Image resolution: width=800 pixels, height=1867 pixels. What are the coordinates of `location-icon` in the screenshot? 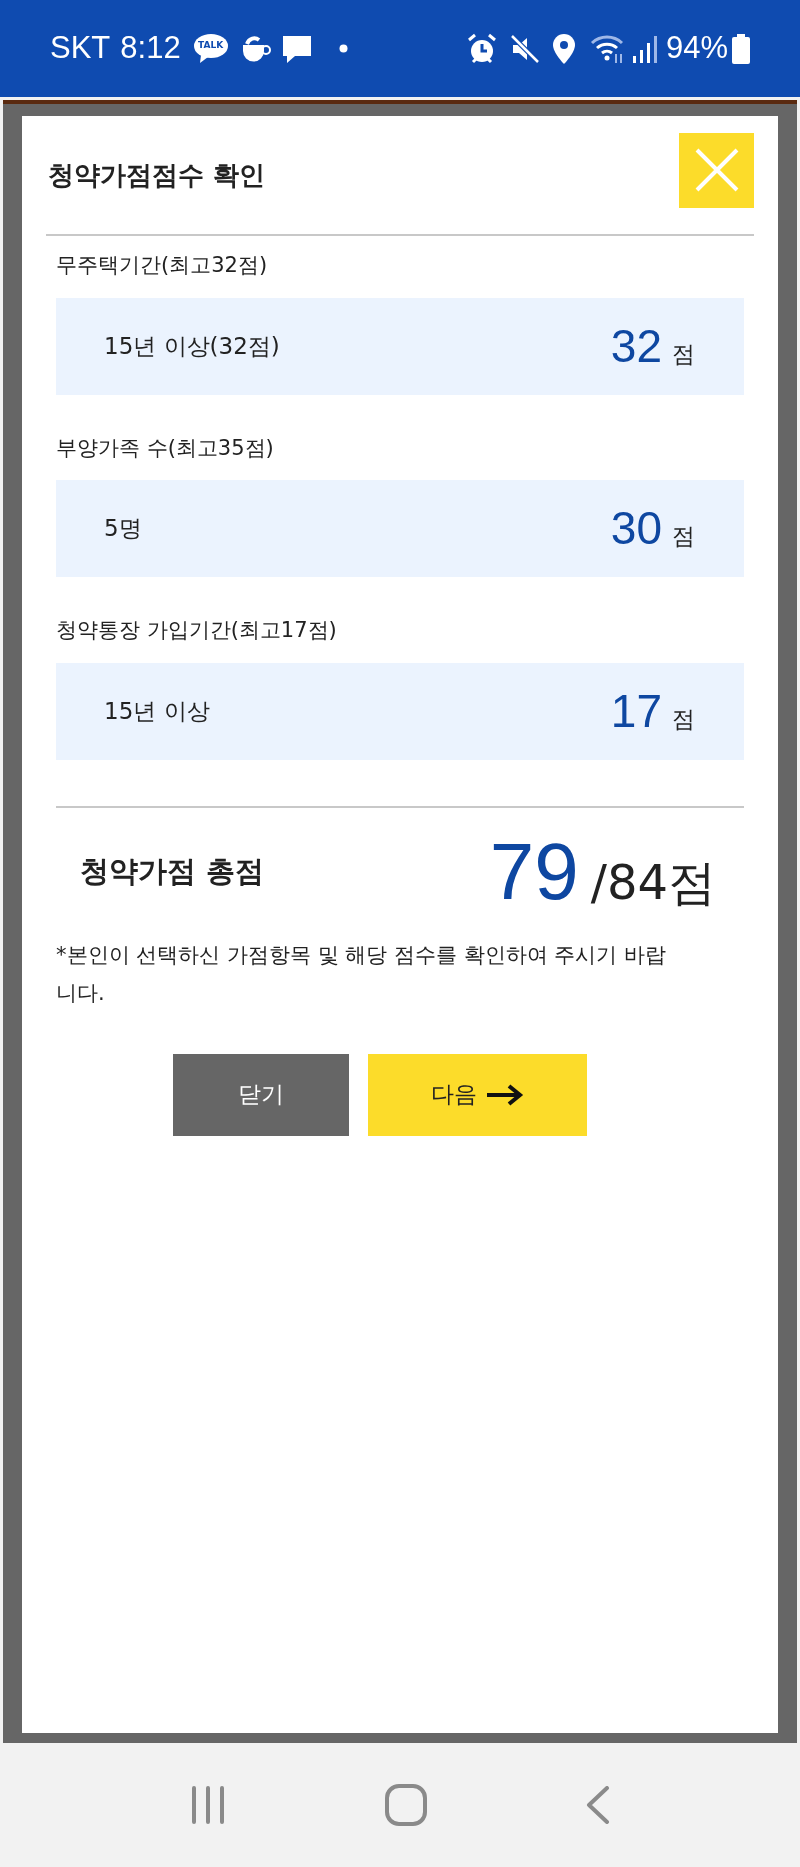 It's located at (563, 48).